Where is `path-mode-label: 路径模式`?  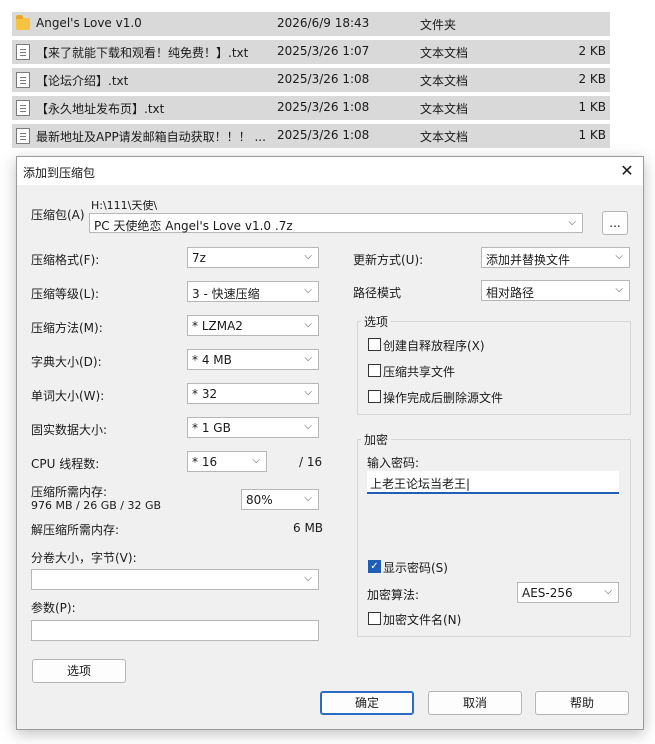 path-mode-label: 路径模式 is located at coordinates (377, 293).